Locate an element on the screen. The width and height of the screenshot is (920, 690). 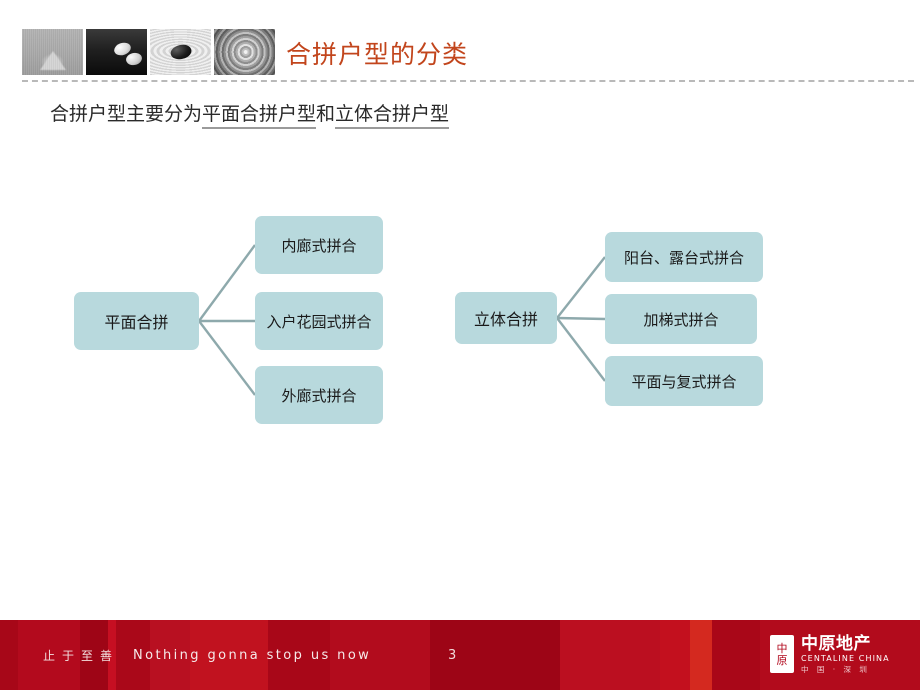
node-vertical-child-3: 平面与复式拼合 is located at coordinates (684, 381).